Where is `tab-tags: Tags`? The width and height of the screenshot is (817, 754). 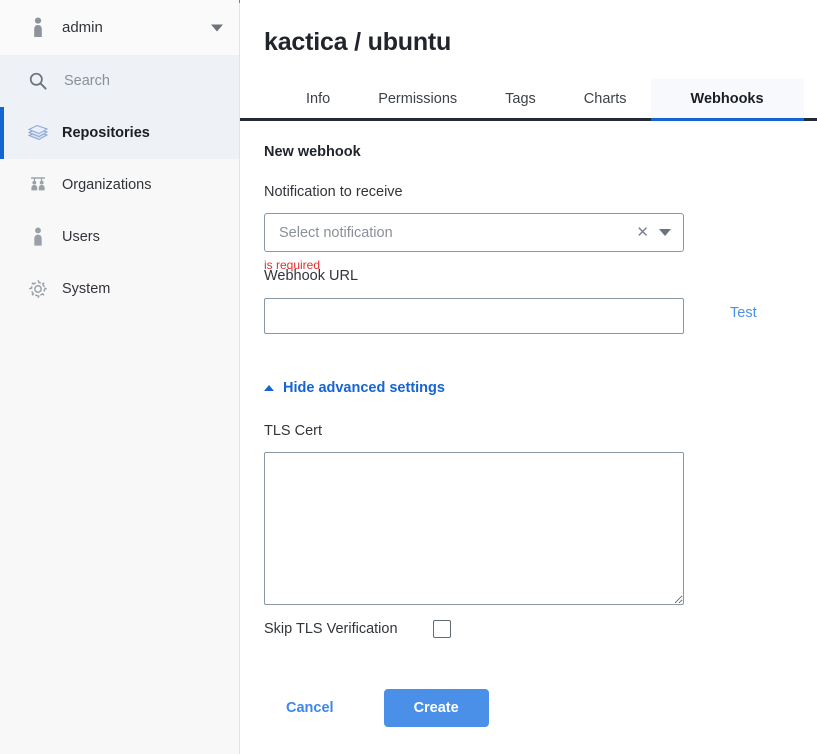
tab-tags: Tags is located at coordinates (520, 98).